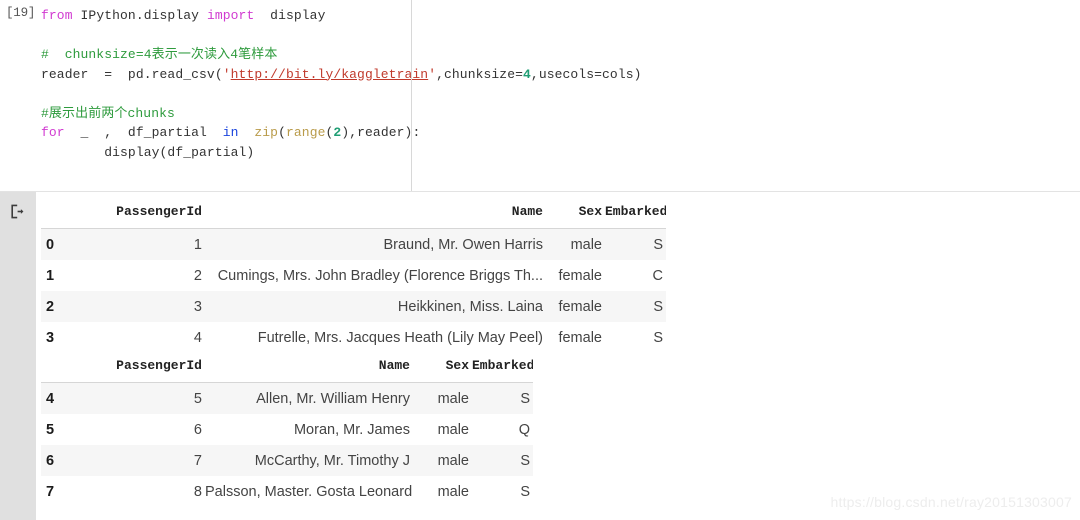 This screenshot has width=1080, height=520. I want to click on code-token: ,usecols=cols), so click(586, 74).